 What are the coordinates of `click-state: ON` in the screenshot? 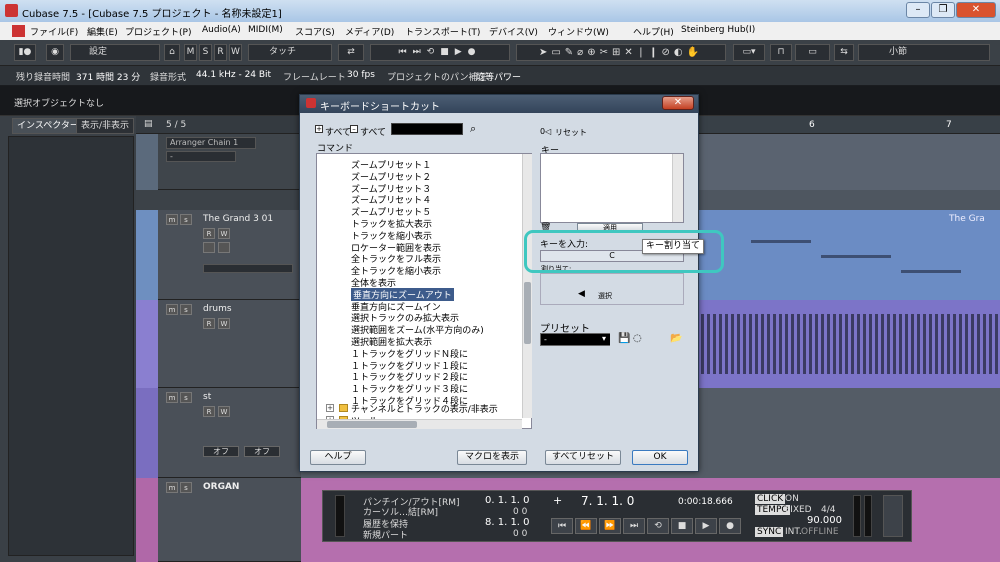 It's located at (792, 499).